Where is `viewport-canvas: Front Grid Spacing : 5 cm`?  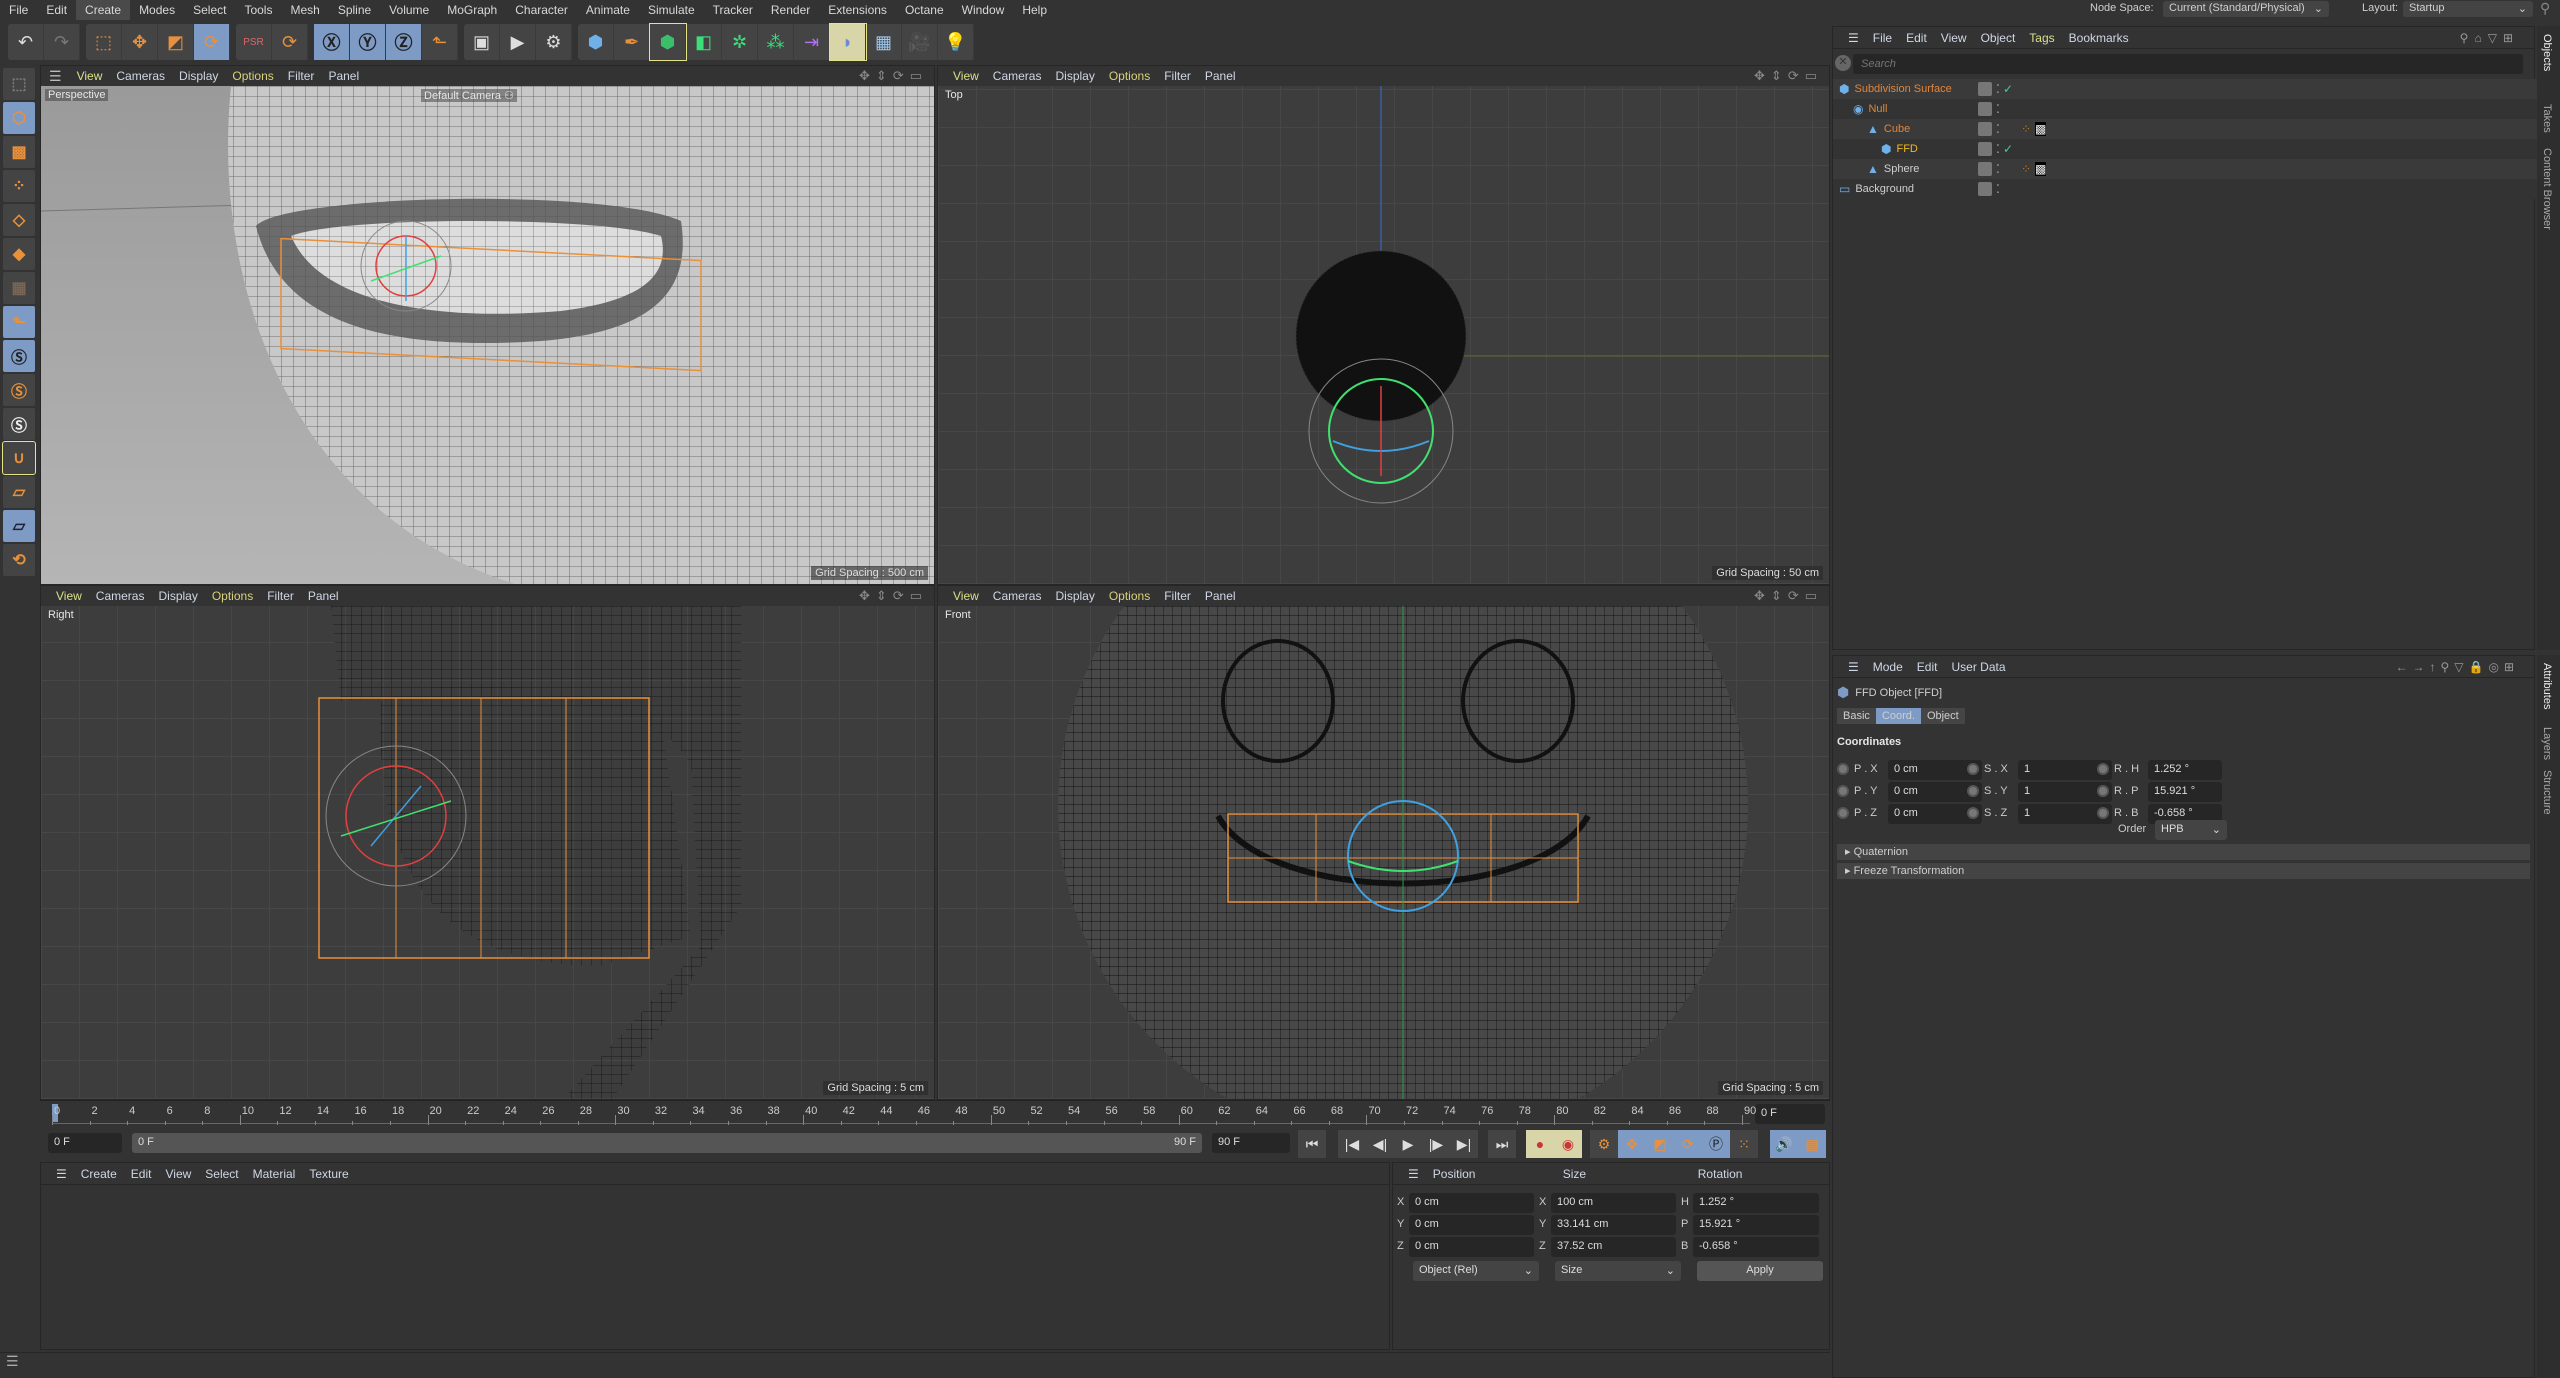
viewport-canvas: Front Grid Spacing : 5 cm is located at coordinates (1383, 852).